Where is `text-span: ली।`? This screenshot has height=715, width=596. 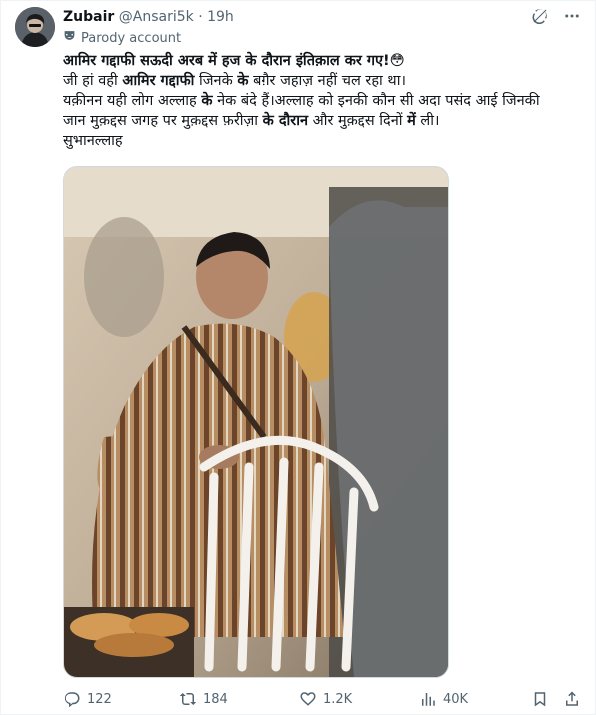
text-span: ली। is located at coordinates (427, 121).